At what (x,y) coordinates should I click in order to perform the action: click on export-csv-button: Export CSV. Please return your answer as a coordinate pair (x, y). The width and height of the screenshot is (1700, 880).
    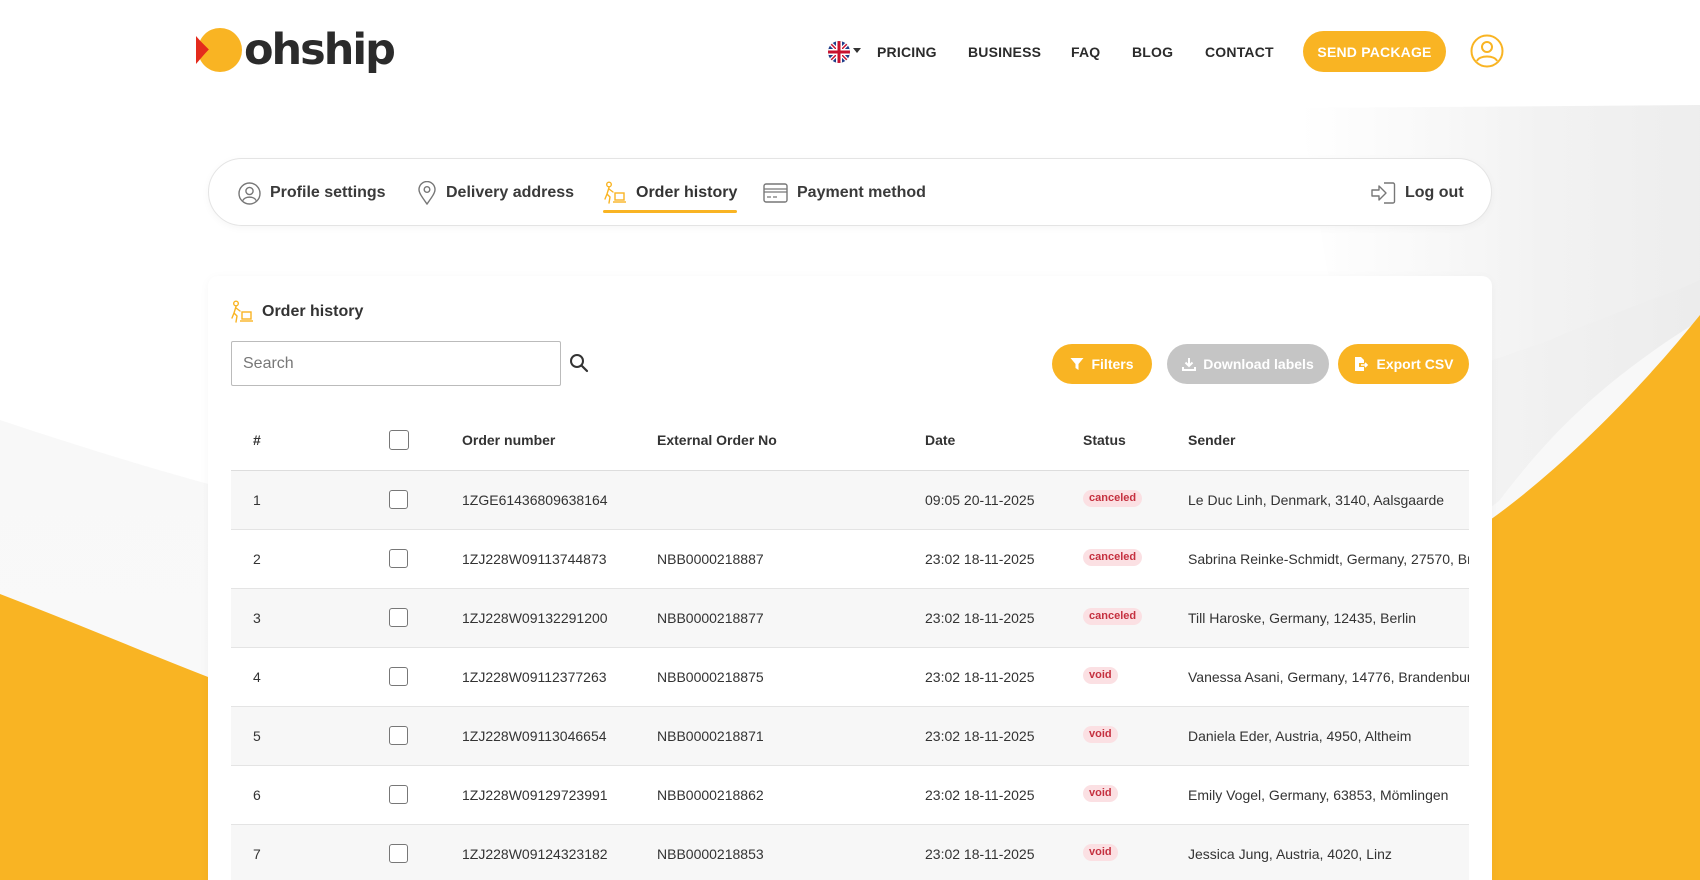
    Looking at the image, I should click on (1403, 364).